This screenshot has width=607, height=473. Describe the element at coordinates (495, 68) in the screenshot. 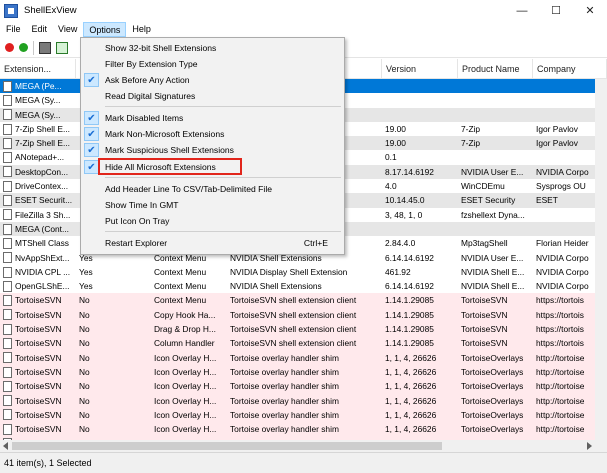

I see `column-header-product: Product Name` at that location.